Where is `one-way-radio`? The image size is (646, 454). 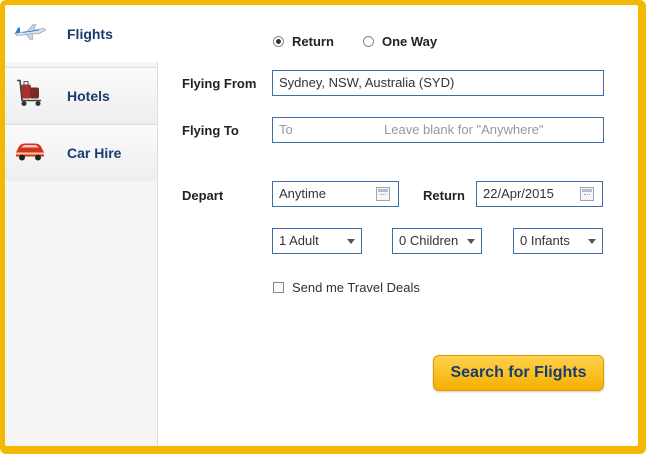 one-way-radio is located at coordinates (368, 41).